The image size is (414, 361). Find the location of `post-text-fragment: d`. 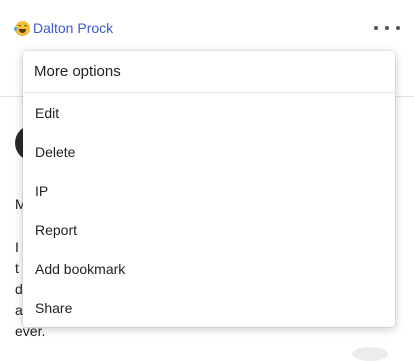

post-text-fragment: d is located at coordinates (19, 289).